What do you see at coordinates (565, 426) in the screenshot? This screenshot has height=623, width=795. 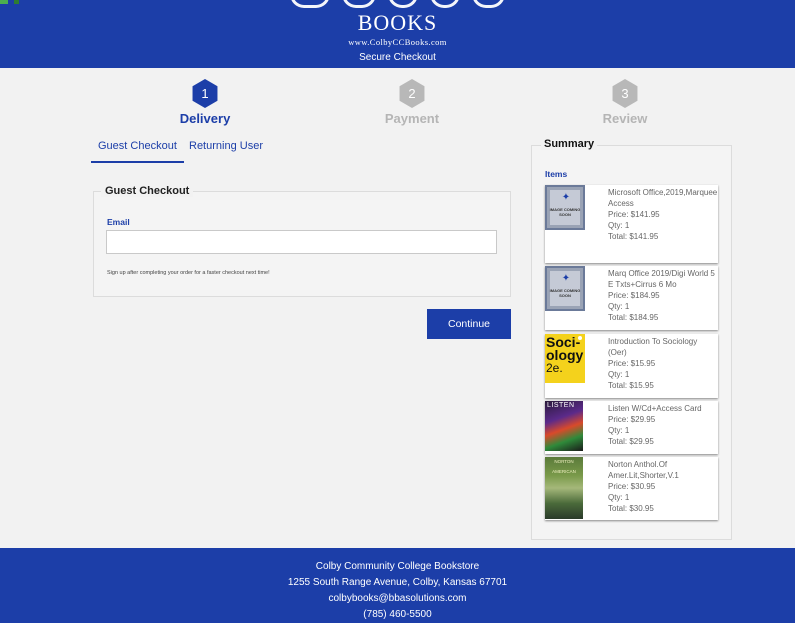 I see `item-cover-image: LISTEN` at bounding box center [565, 426].